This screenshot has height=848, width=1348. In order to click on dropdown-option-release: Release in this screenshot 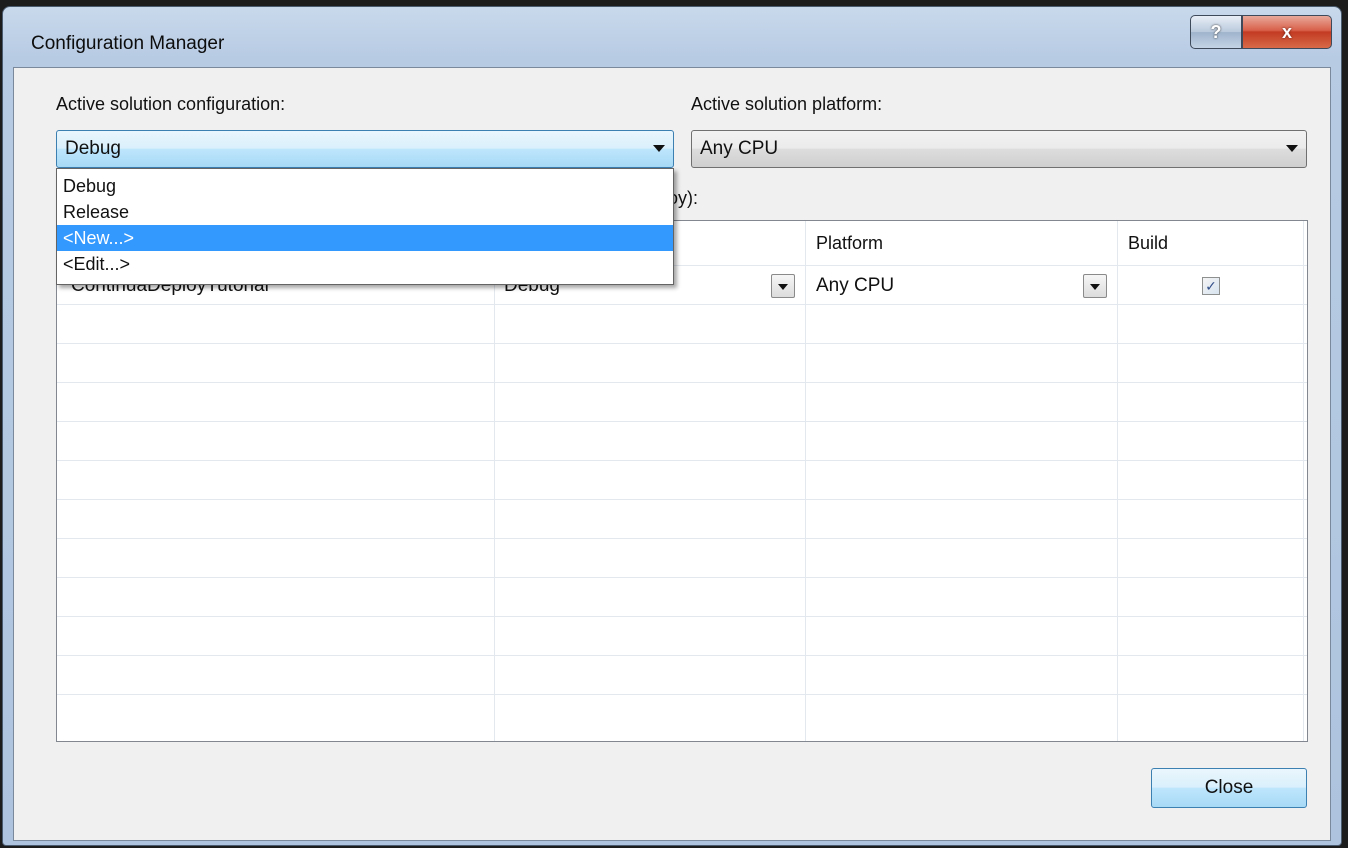, I will do `click(365, 212)`.